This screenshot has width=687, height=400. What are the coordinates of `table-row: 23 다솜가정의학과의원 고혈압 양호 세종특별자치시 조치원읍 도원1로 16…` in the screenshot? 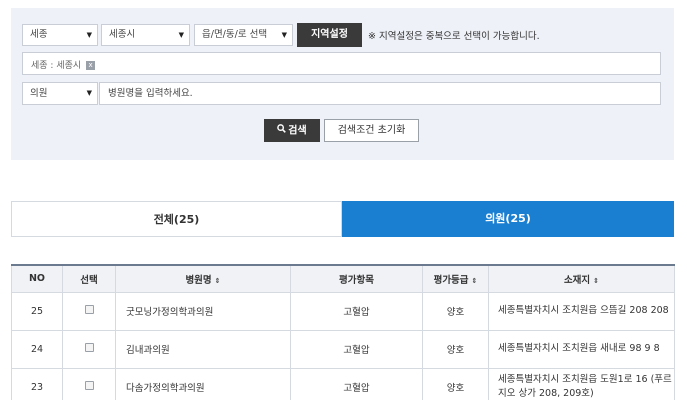 It's located at (343, 383).